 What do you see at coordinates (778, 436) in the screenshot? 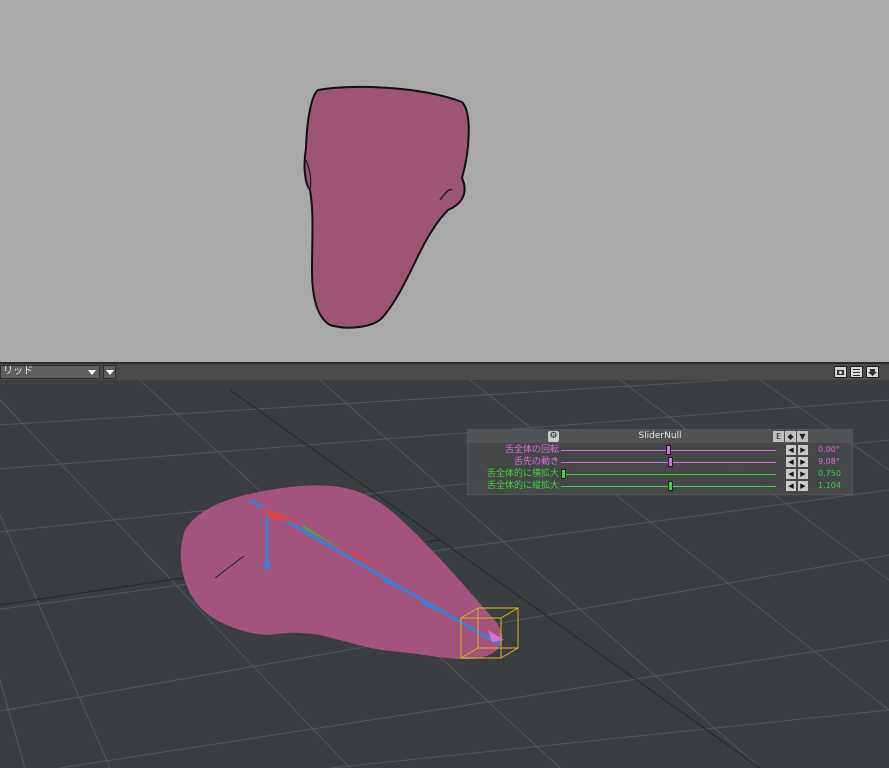
I see `edit-button: E` at bounding box center [778, 436].